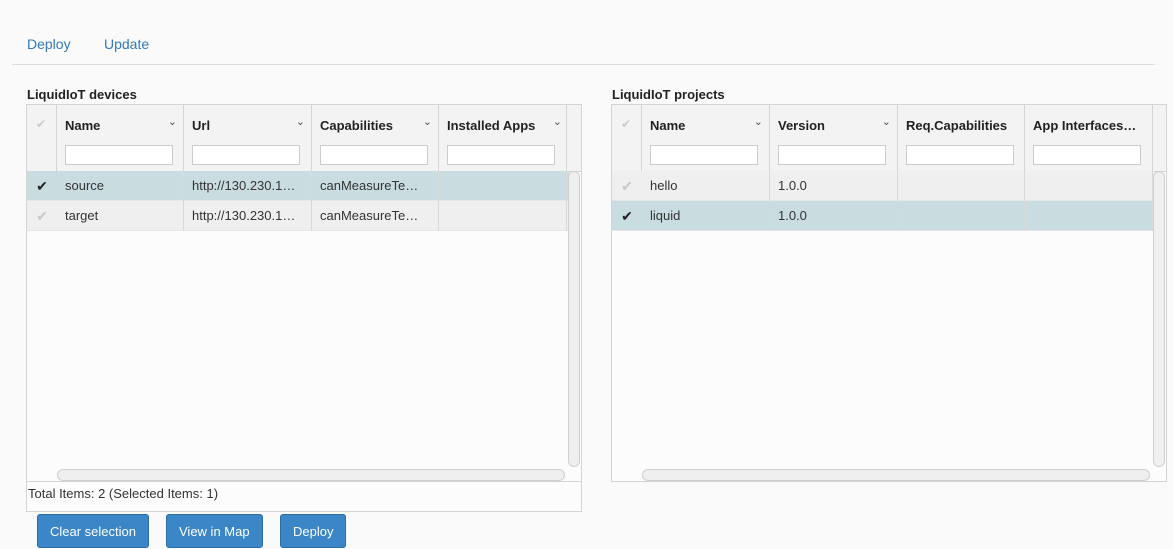 The image size is (1173, 549). Describe the element at coordinates (120, 138) in the screenshot. I see `devices-col-name: Name ⌄` at that location.